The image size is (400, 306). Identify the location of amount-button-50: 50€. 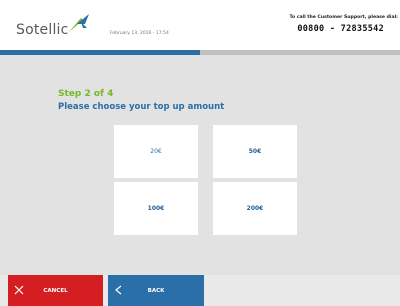
(255, 151).